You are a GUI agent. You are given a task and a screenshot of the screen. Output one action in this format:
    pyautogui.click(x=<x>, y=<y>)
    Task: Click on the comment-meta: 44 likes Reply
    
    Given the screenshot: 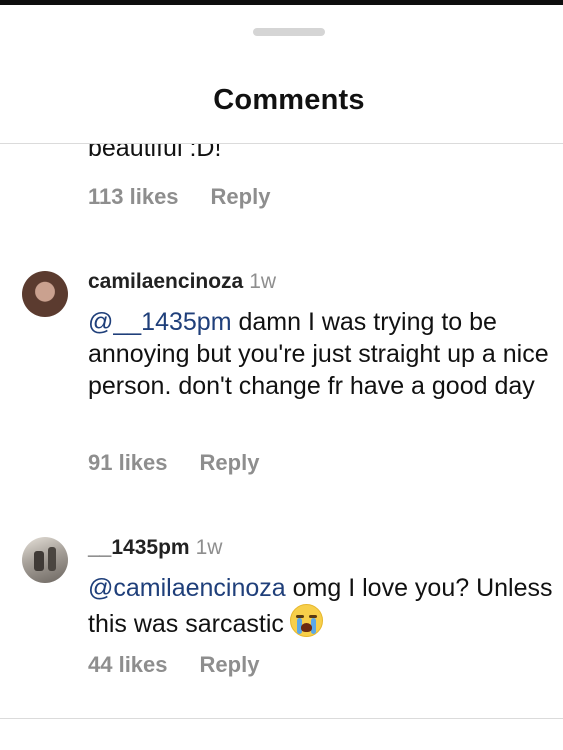 What is the action you would take?
    pyautogui.click(x=173, y=665)
    